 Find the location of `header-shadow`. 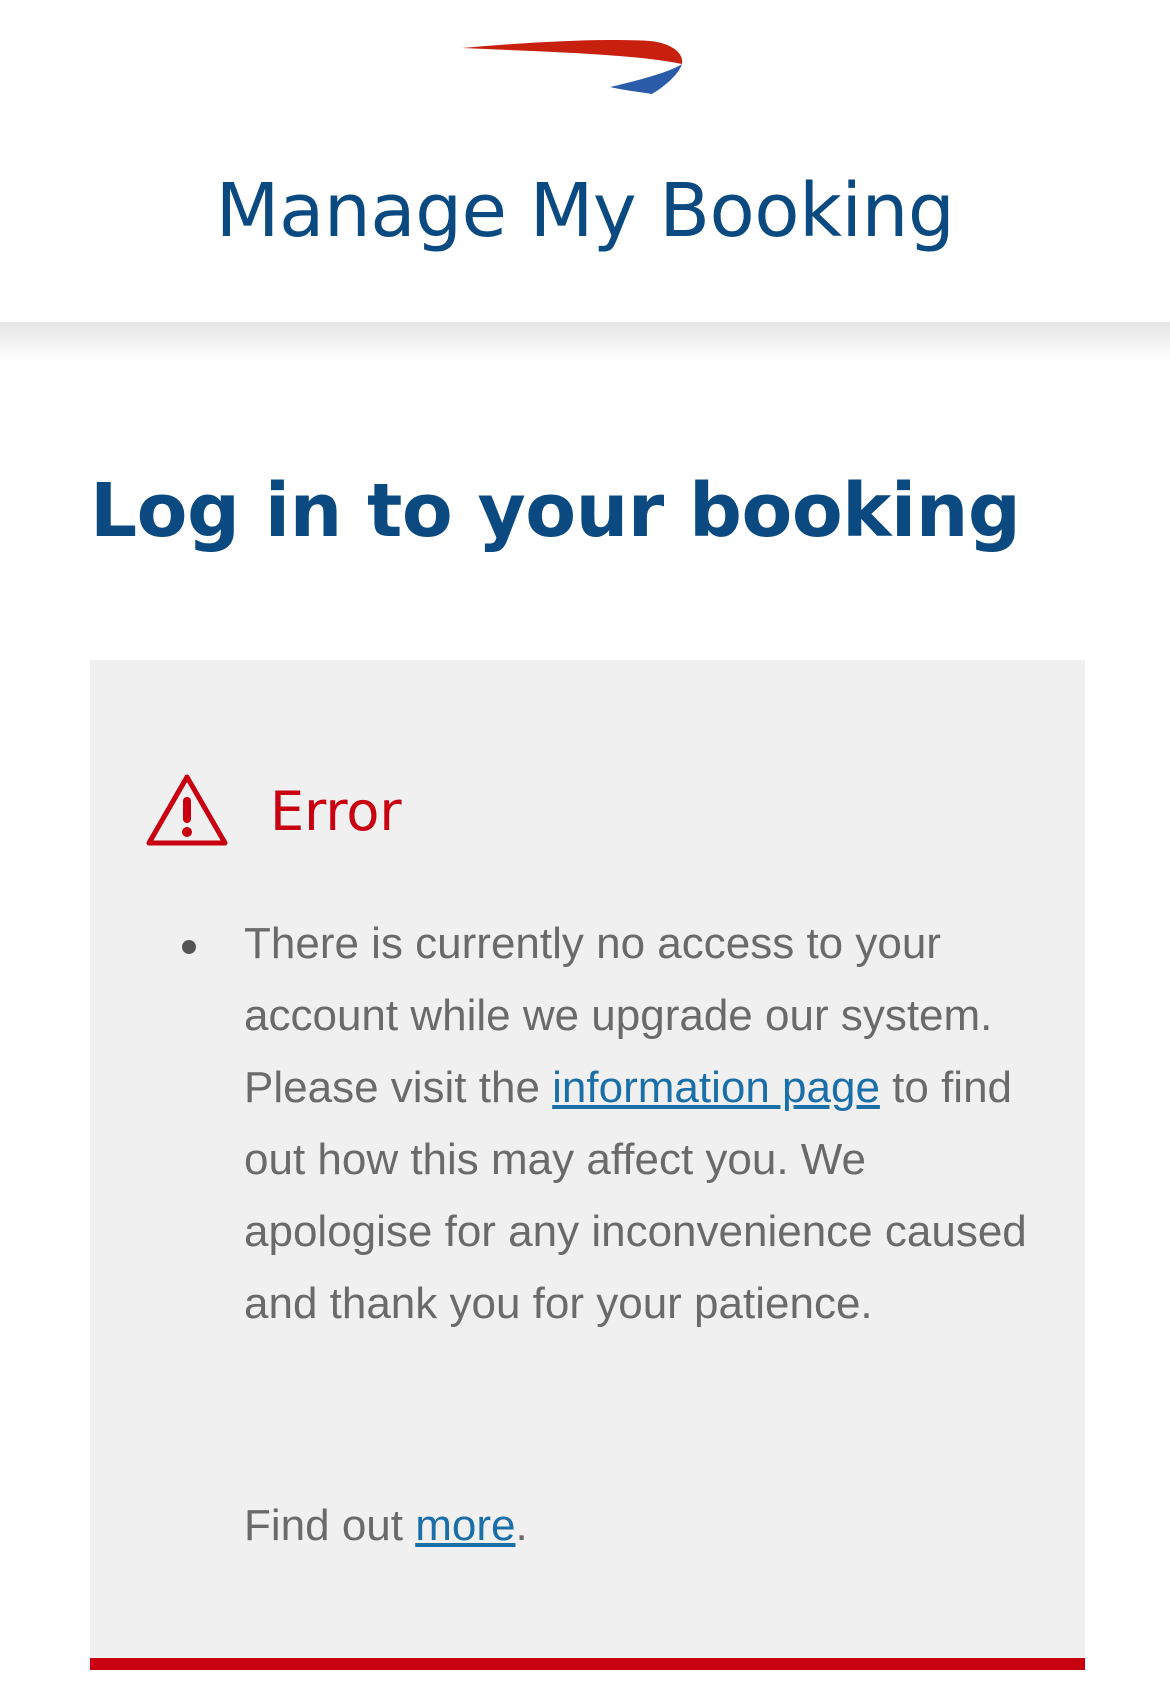

header-shadow is located at coordinates (585, 342).